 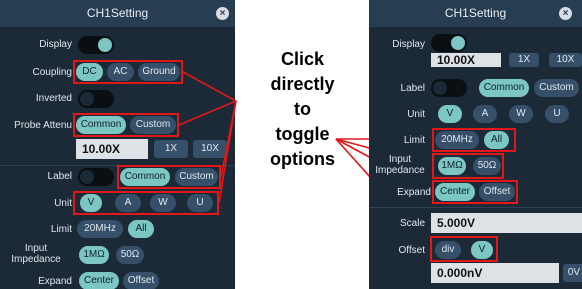 What do you see at coordinates (572, 273) in the screenshot?
I see `offset-zero-button: 0V` at bounding box center [572, 273].